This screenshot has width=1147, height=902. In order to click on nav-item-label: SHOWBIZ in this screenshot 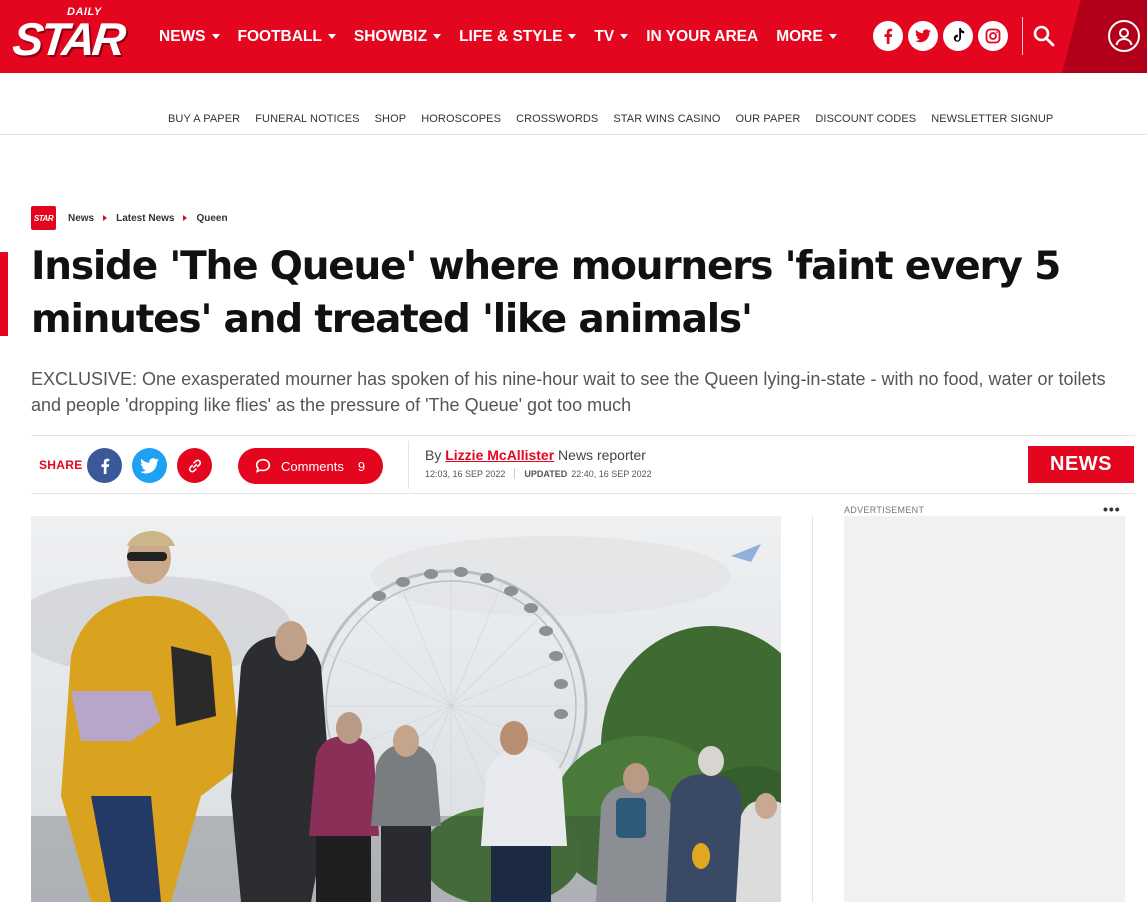, I will do `click(390, 36)`.